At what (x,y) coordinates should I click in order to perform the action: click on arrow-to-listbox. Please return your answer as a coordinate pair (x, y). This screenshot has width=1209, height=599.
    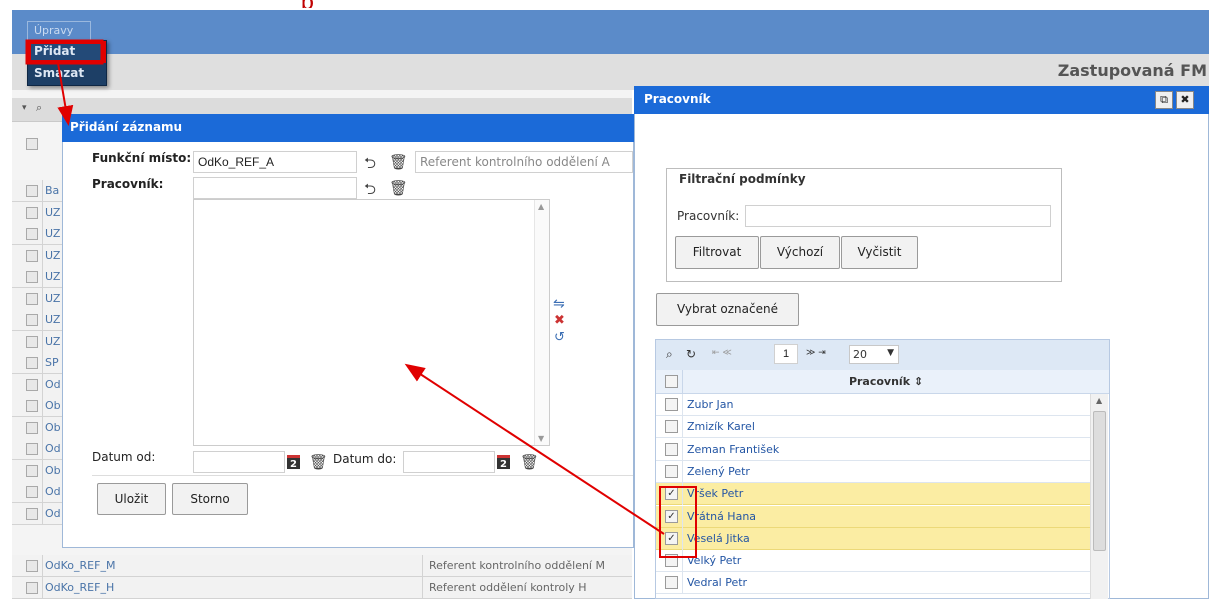
    Looking at the image, I should click on (534, 449).